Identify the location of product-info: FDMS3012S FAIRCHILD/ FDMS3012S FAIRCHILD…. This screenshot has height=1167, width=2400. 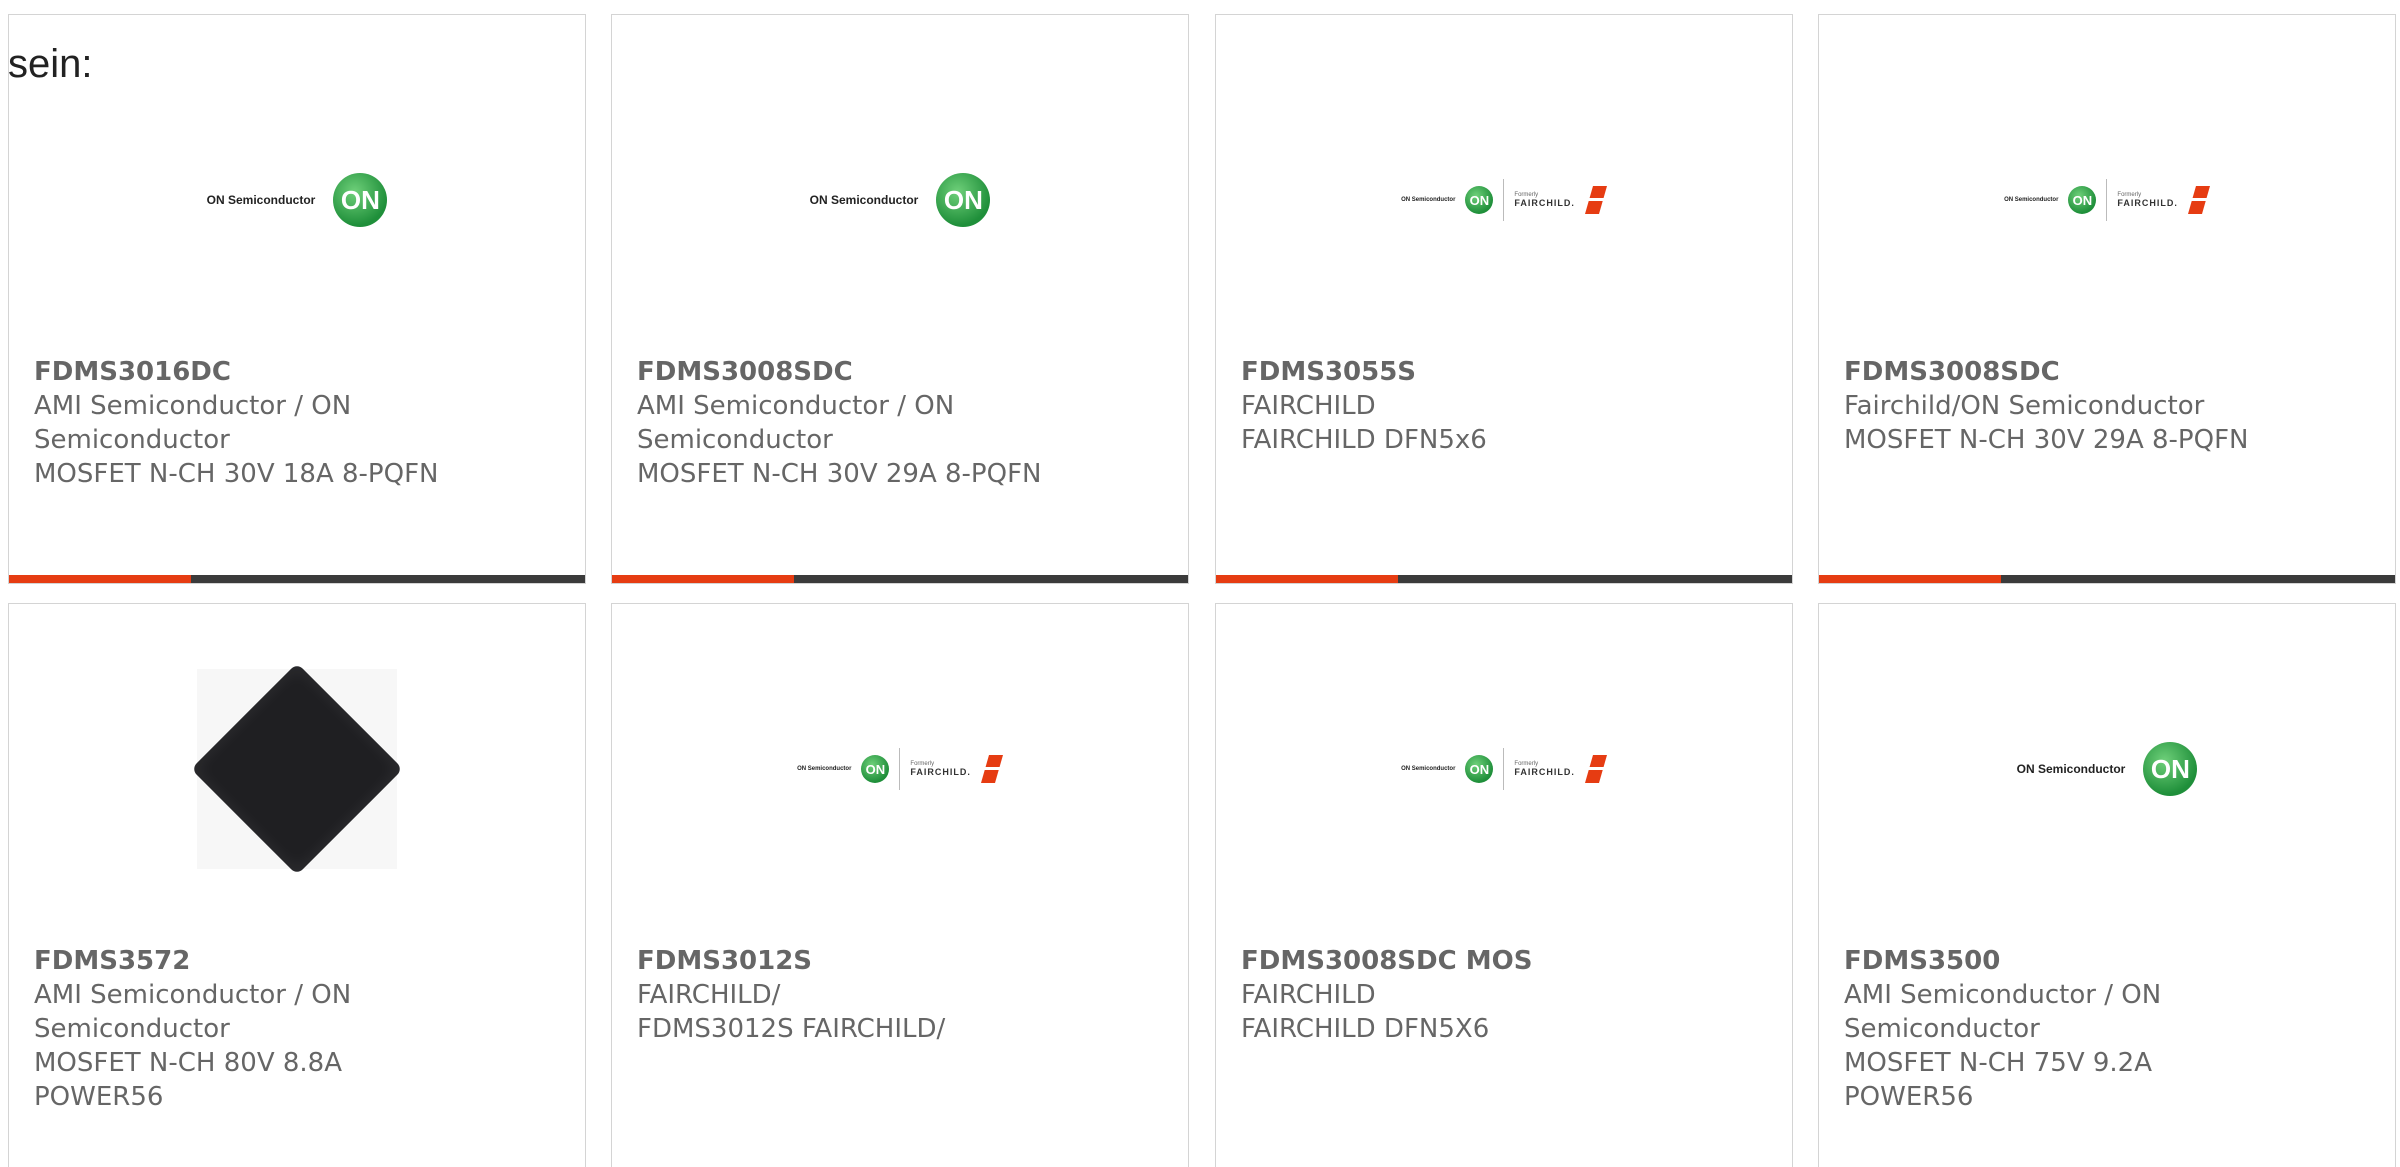
(902, 995).